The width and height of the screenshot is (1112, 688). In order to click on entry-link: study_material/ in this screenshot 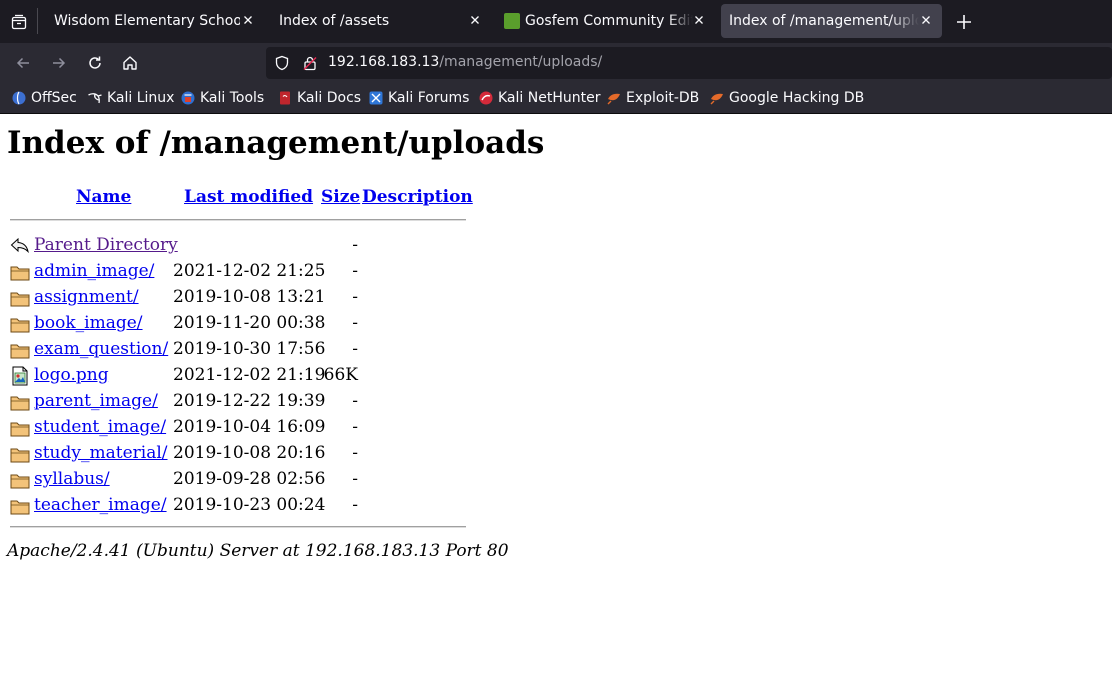, I will do `click(101, 453)`.